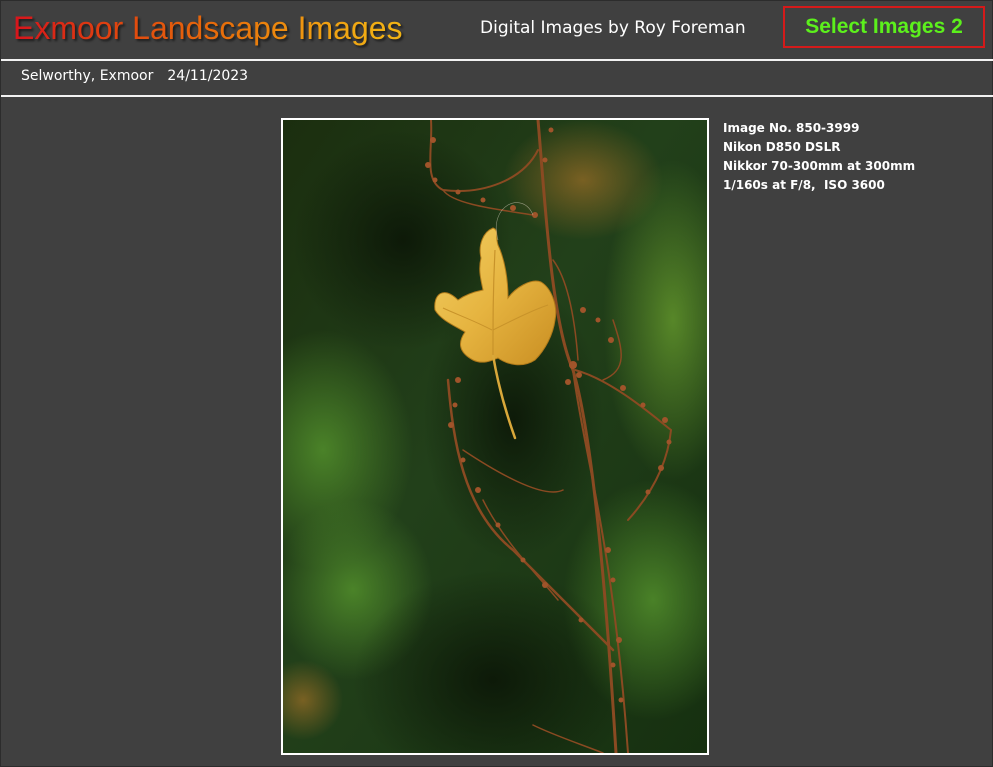 Image resolution: width=993 pixels, height=767 pixels. What do you see at coordinates (613, 28) in the screenshot?
I see `photographer-byline: Digital Images by Roy Foreman` at bounding box center [613, 28].